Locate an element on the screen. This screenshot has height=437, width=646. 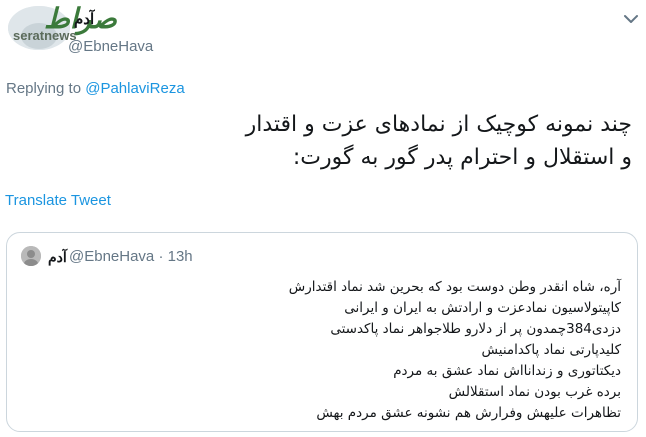
replying-to-label: Replying to is located at coordinates (44, 88).